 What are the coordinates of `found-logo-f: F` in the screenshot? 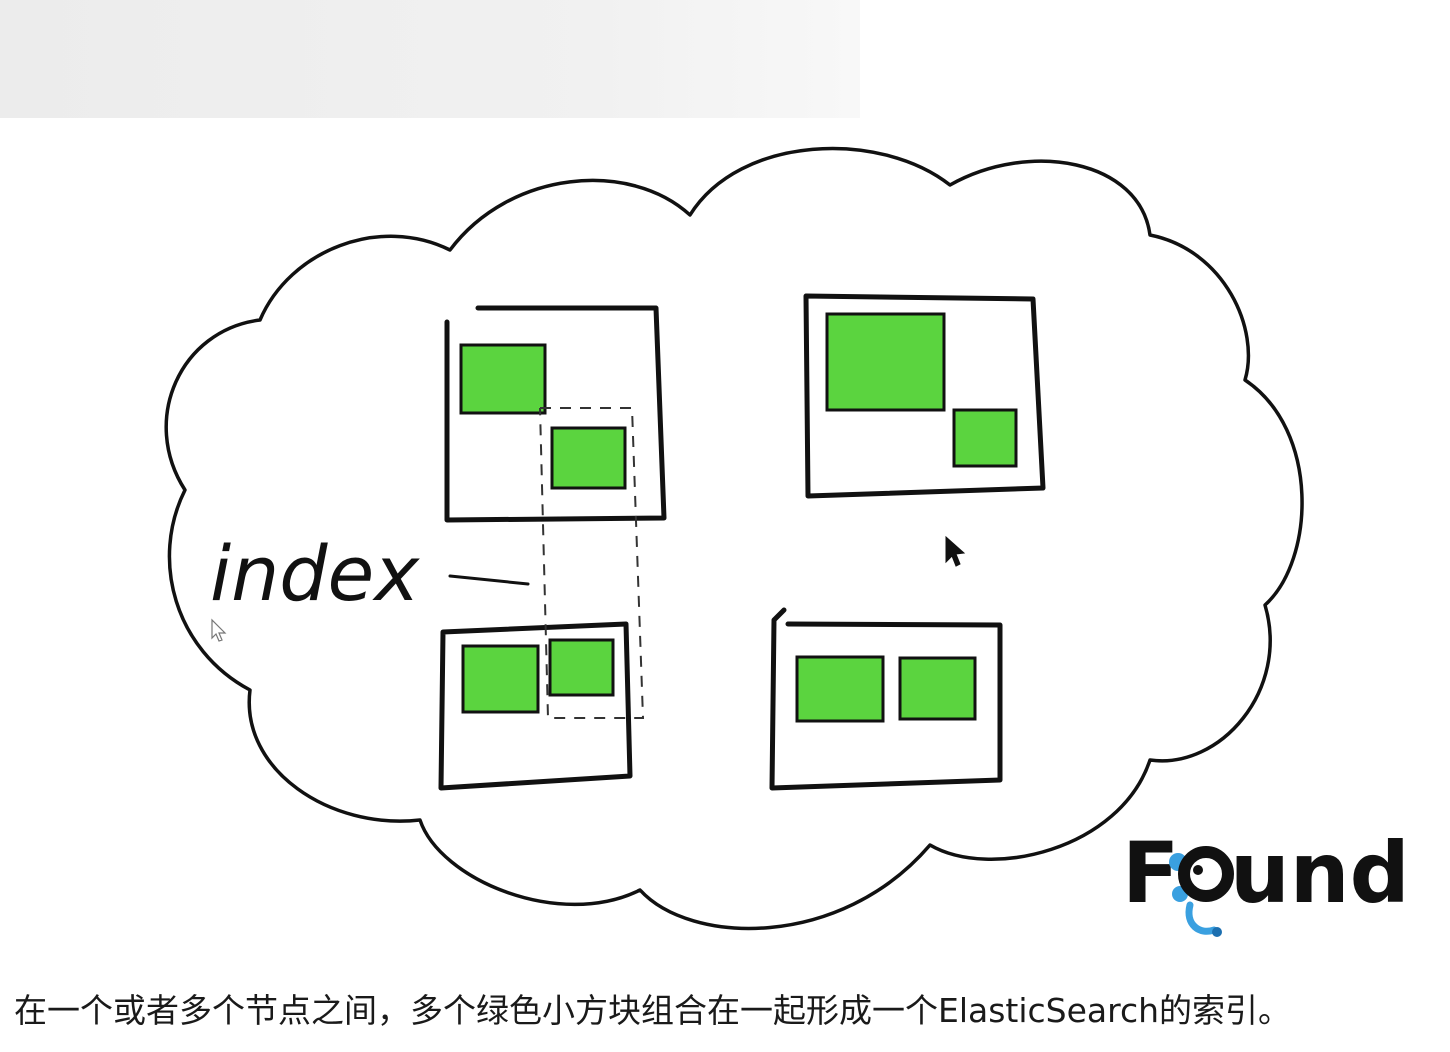 It's located at (1150, 873).